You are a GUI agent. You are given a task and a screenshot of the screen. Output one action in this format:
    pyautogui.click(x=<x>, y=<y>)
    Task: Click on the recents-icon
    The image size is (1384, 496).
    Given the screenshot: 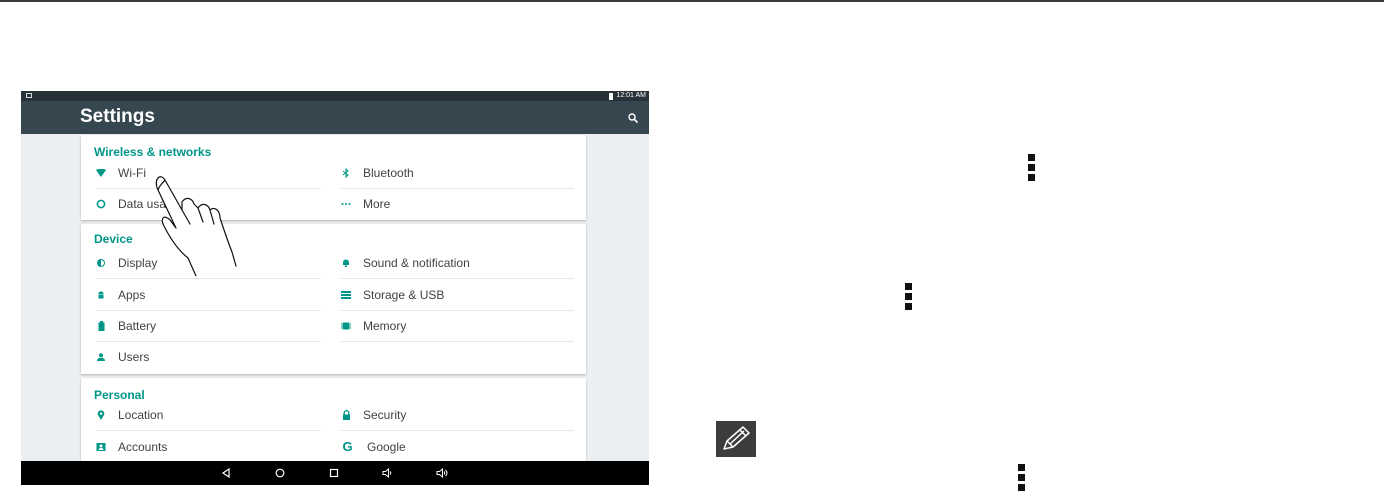 What is the action you would take?
    pyautogui.click(x=334, y=473)
    